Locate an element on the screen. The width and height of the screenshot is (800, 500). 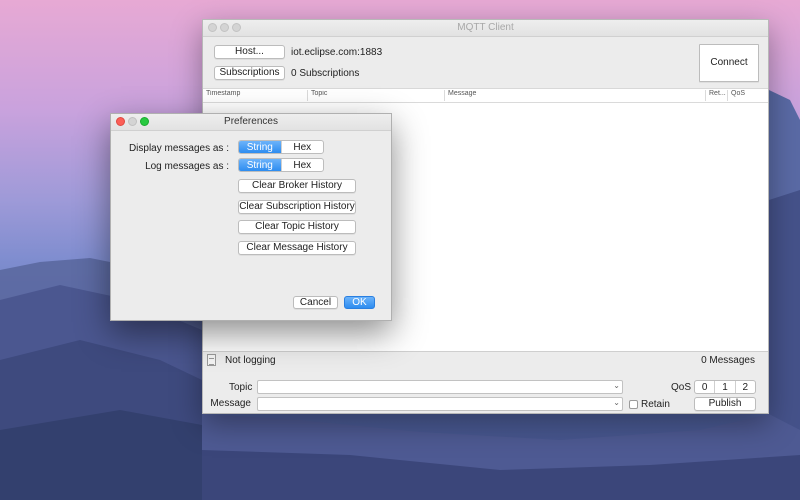
publish-button: Publish is located at coordinates (725, 404).